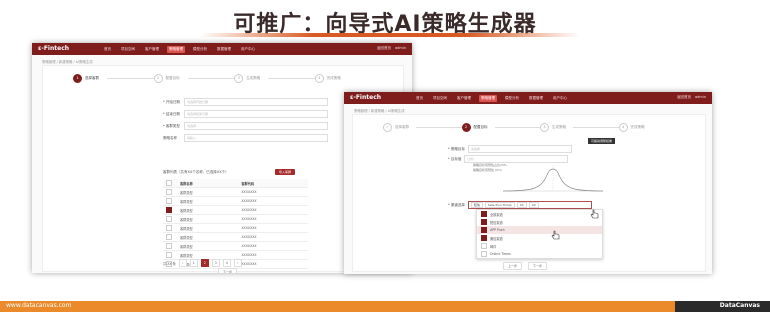 Image resolution: width=770 pixels, height=312 pixels. I want to click on strategy-target-select: 请选择, so click(519, 149).